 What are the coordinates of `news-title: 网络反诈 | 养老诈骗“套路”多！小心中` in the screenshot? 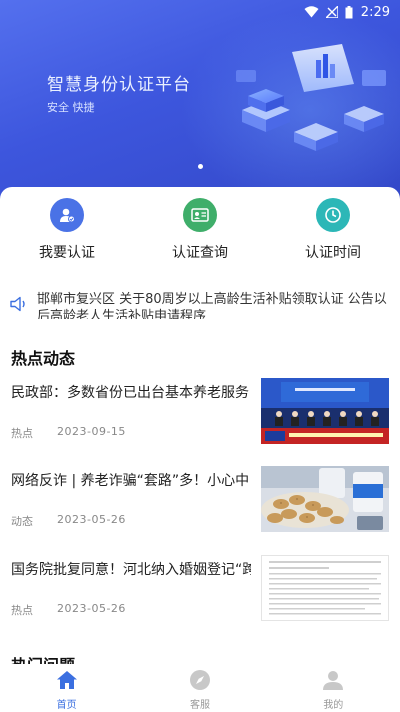 It's located at (130, 481).